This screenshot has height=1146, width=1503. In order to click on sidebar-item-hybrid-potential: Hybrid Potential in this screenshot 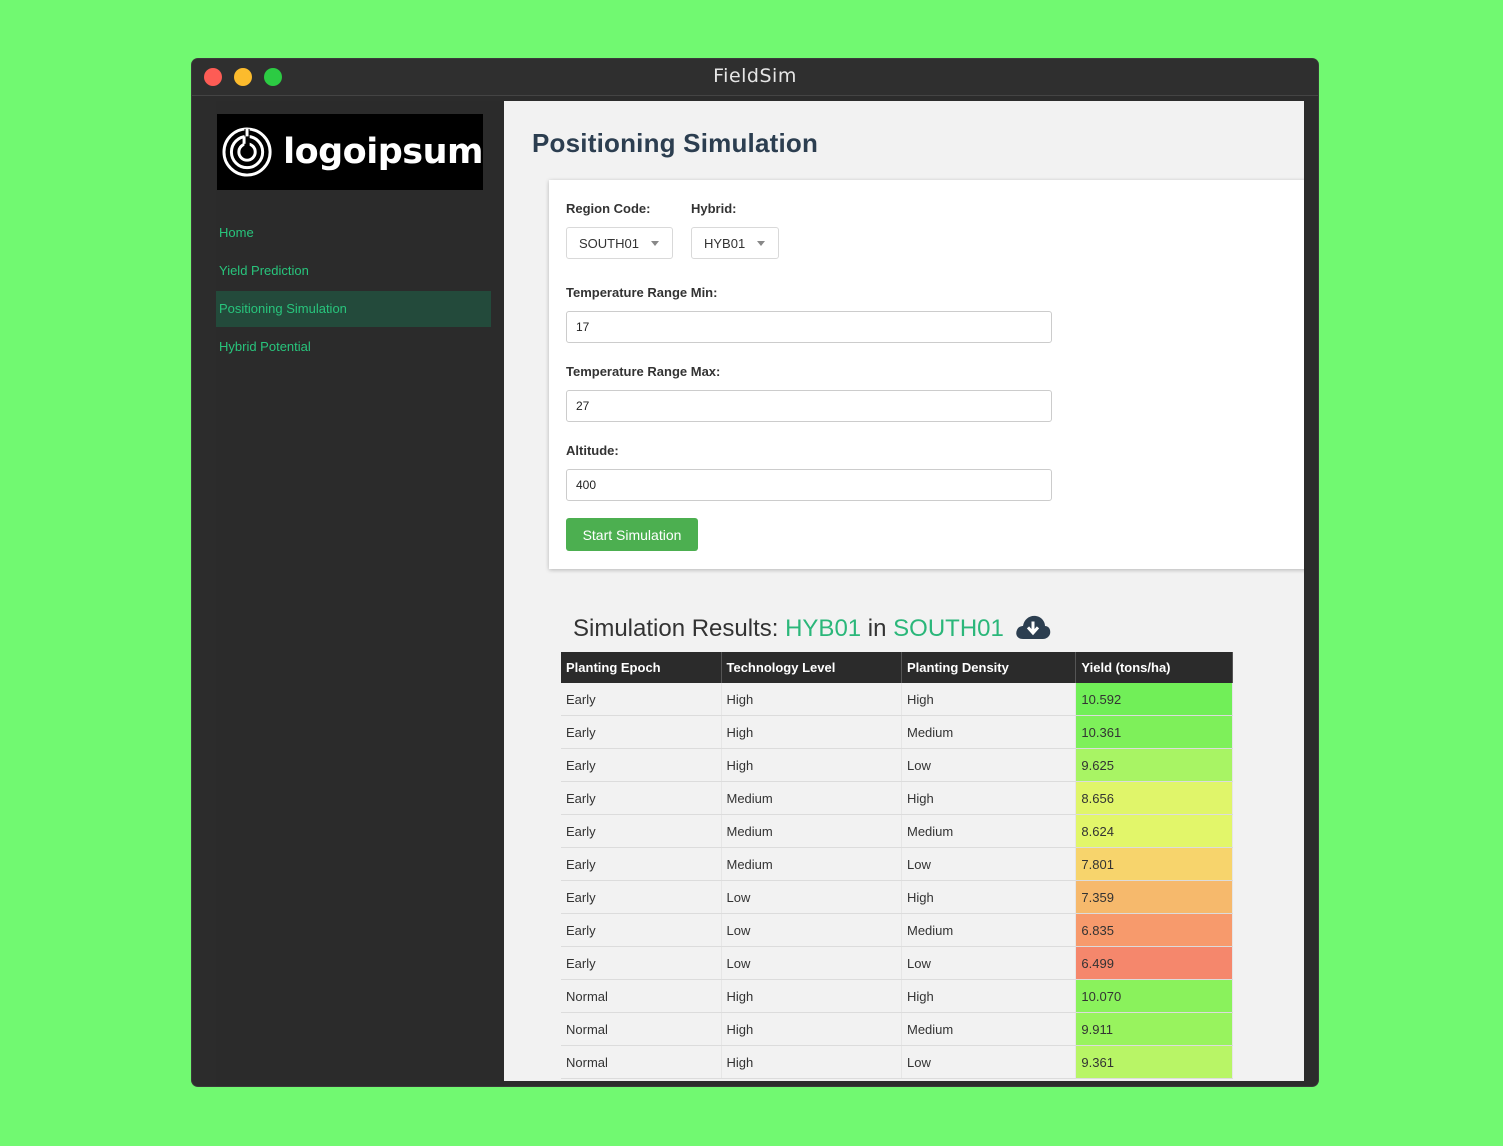, I will do `click(353, 347)`.